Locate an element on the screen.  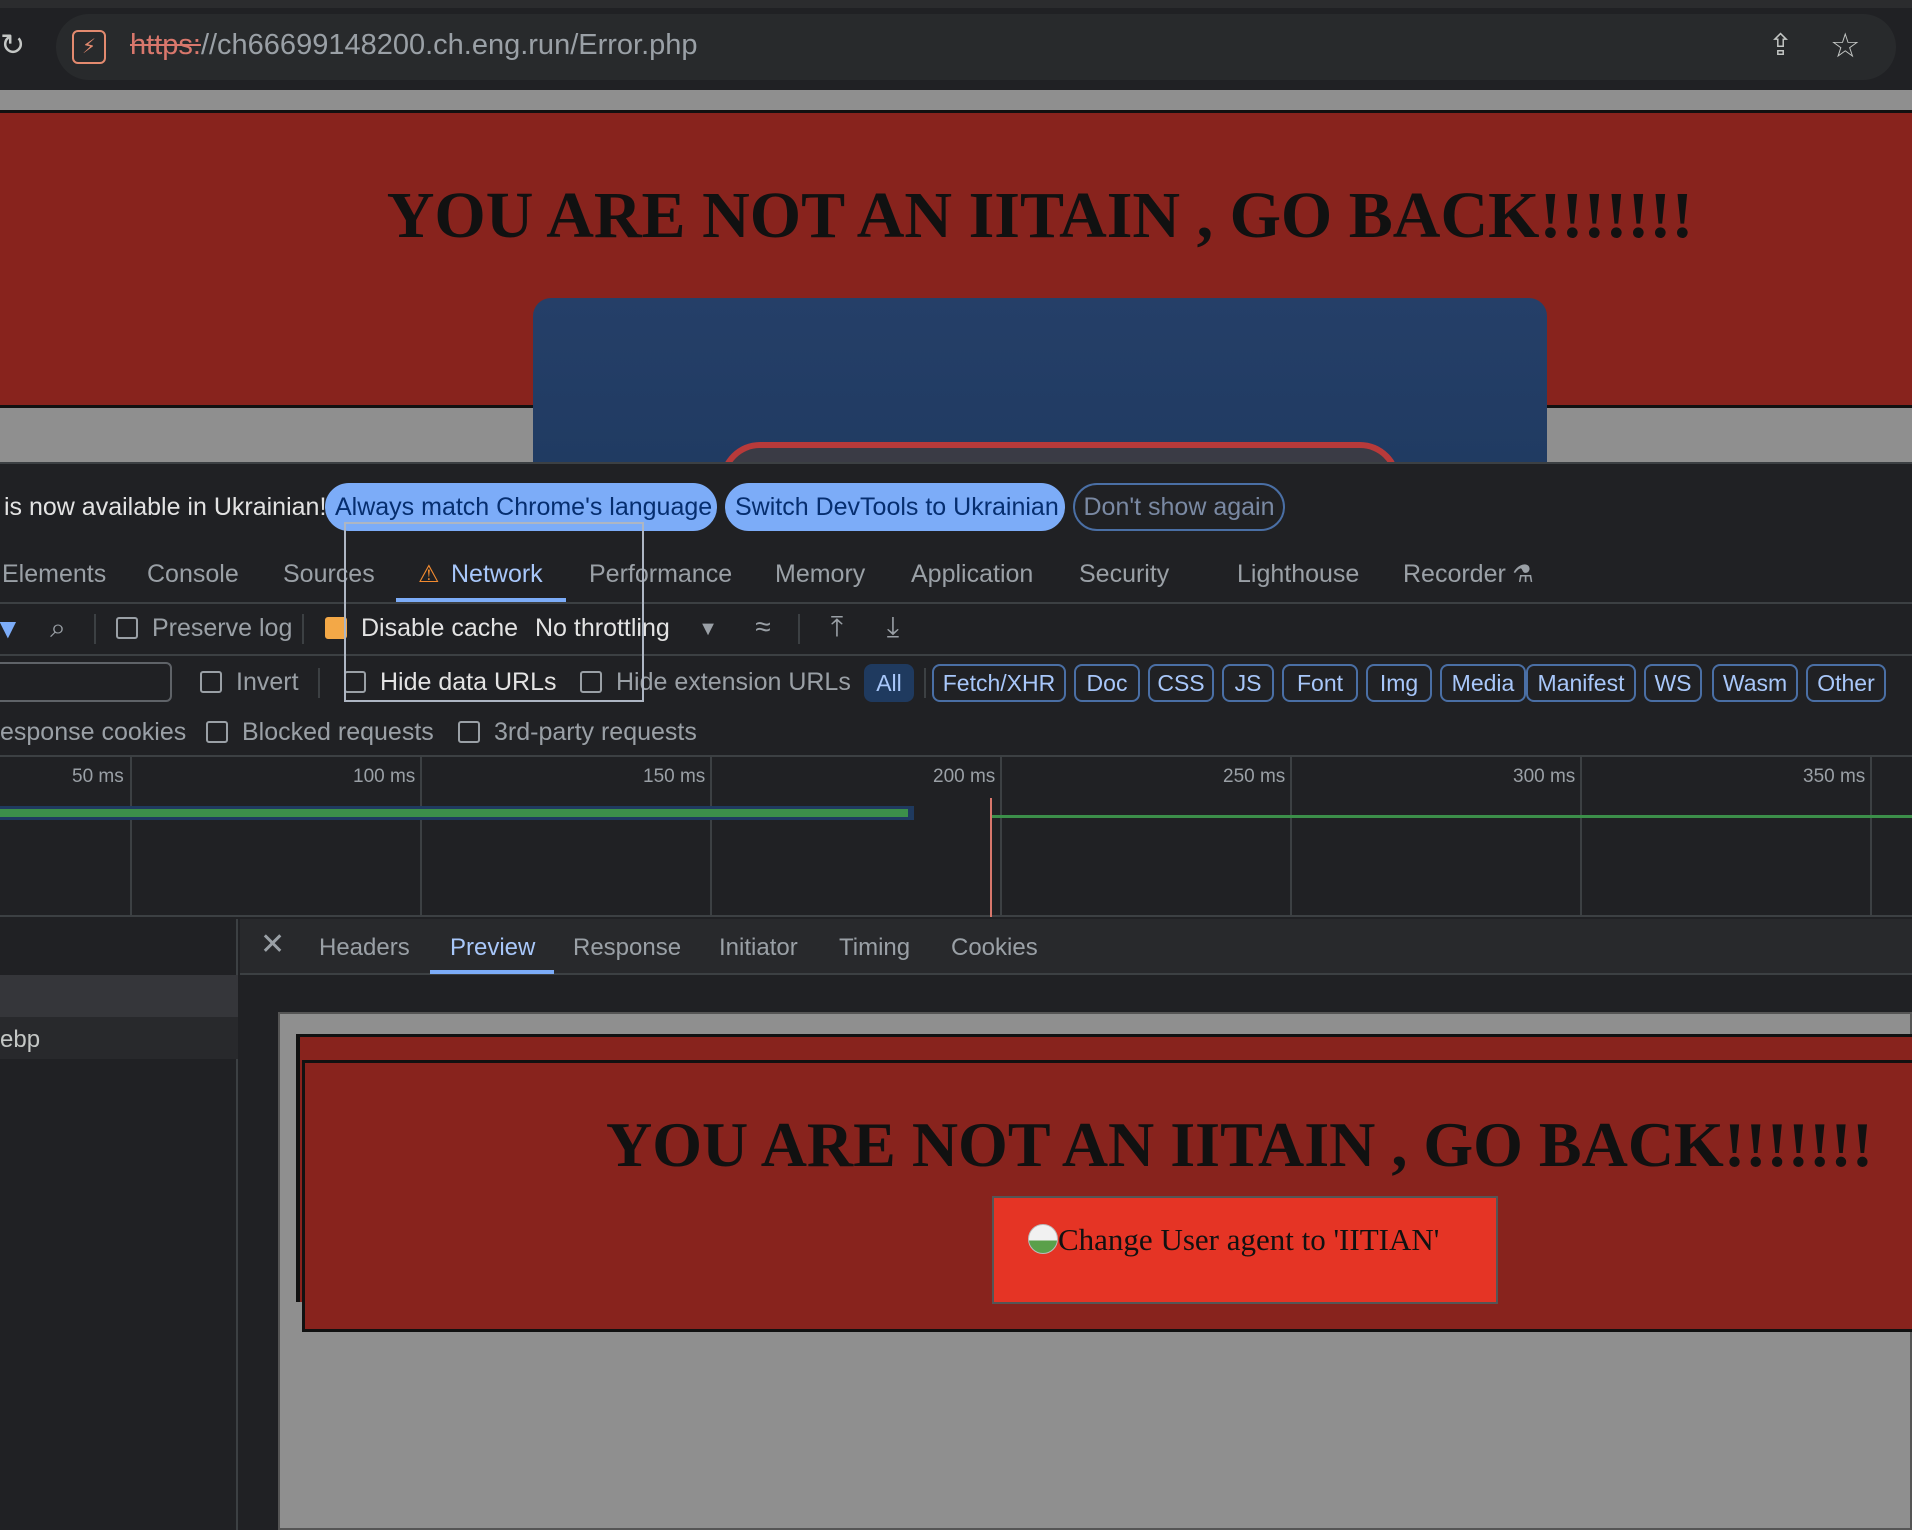
list-item is located at coordinates (119, 996).